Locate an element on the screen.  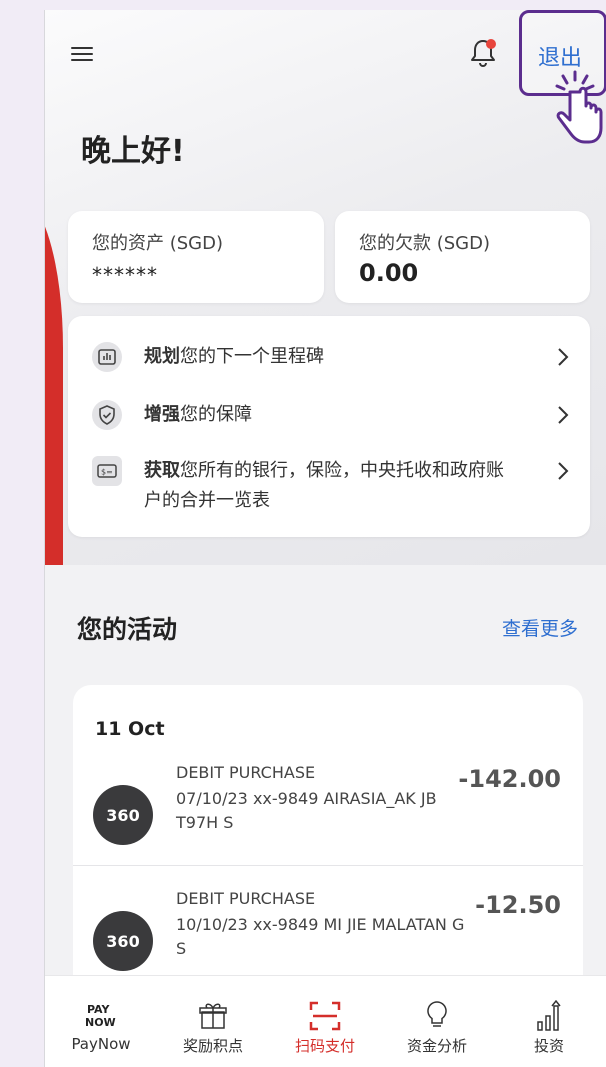
transaction-description: 10/10/23 xx-9849 MI JIE MALATAN G S is located at coordinates (320, 936).